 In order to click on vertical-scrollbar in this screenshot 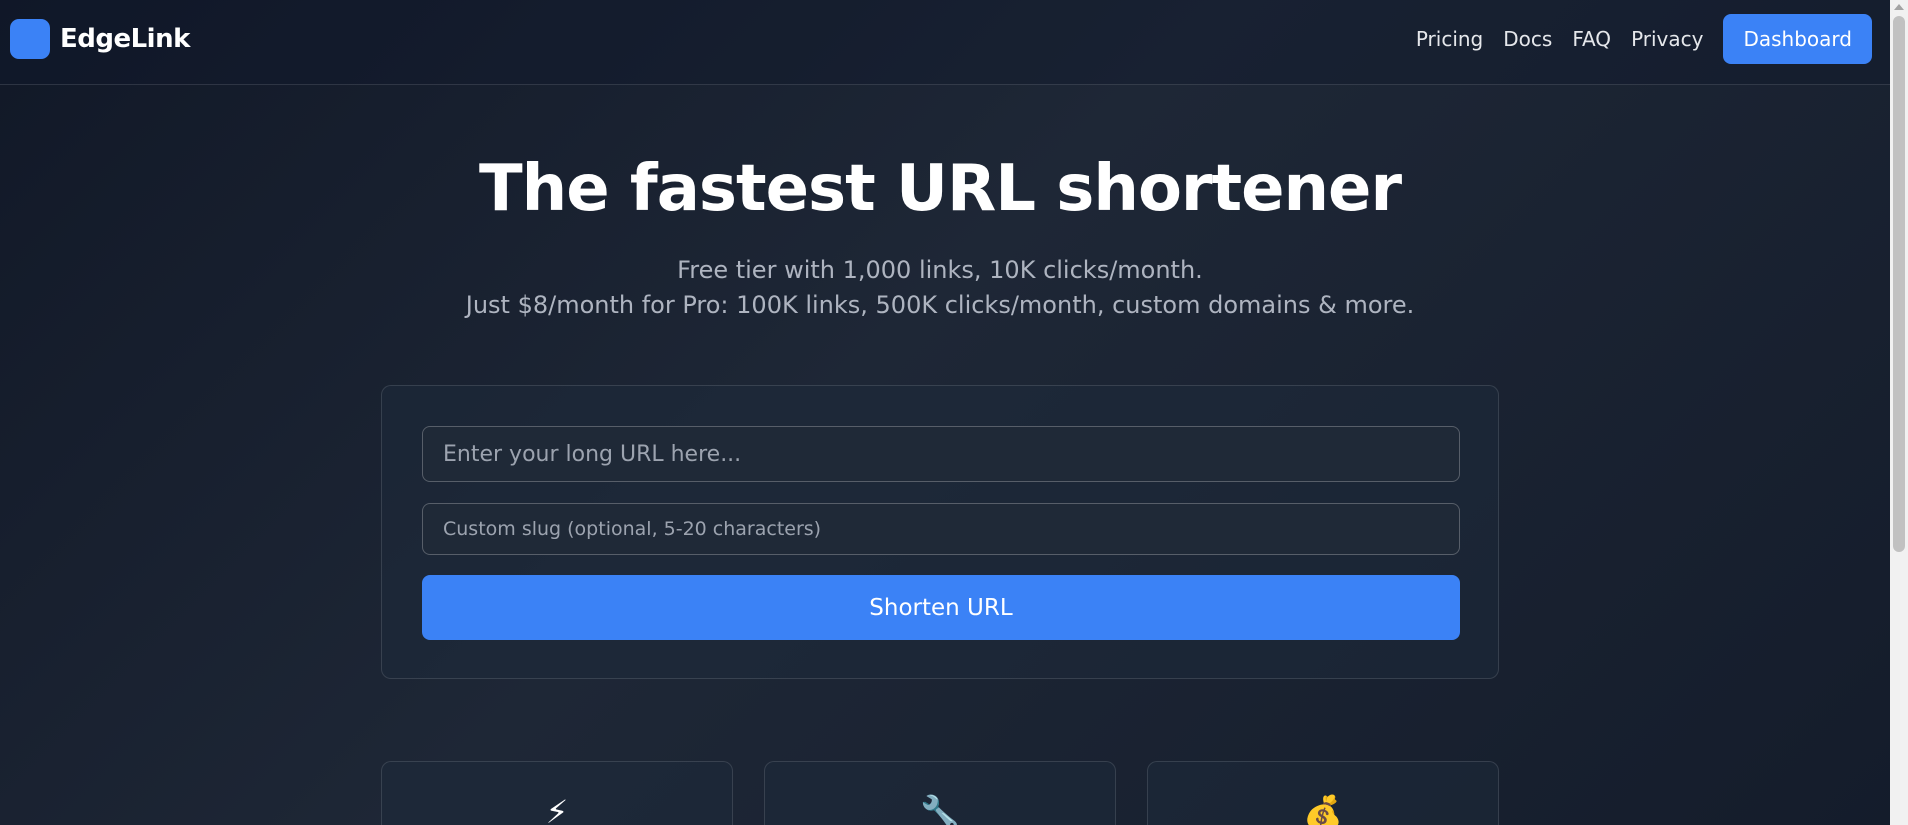, I will do `click(1899, 412)`.